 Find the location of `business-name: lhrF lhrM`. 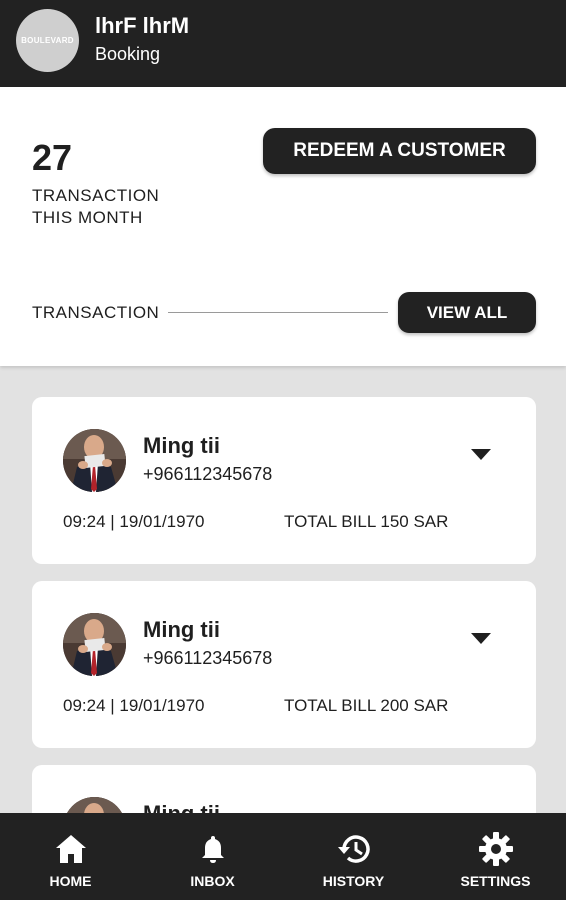

business-name: lhrF lhrM is located at coordinates (142, 25).